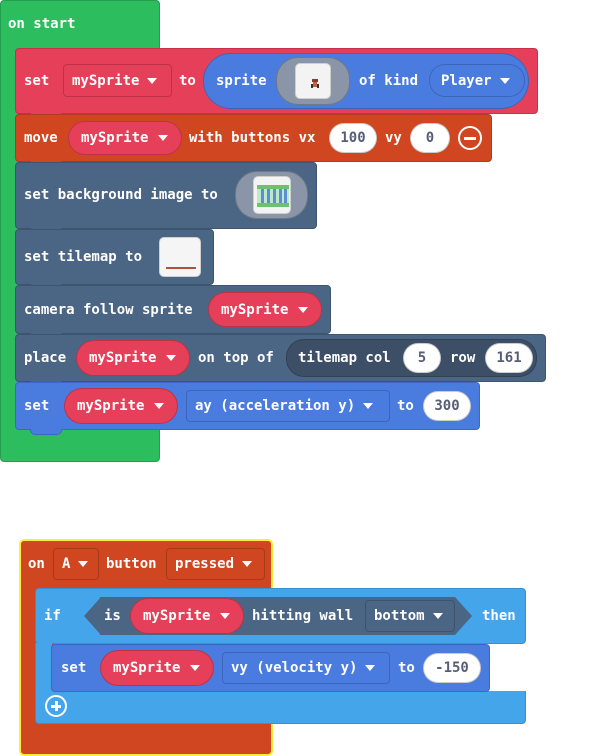  I want to click on is-label: is, so click(112, 616).